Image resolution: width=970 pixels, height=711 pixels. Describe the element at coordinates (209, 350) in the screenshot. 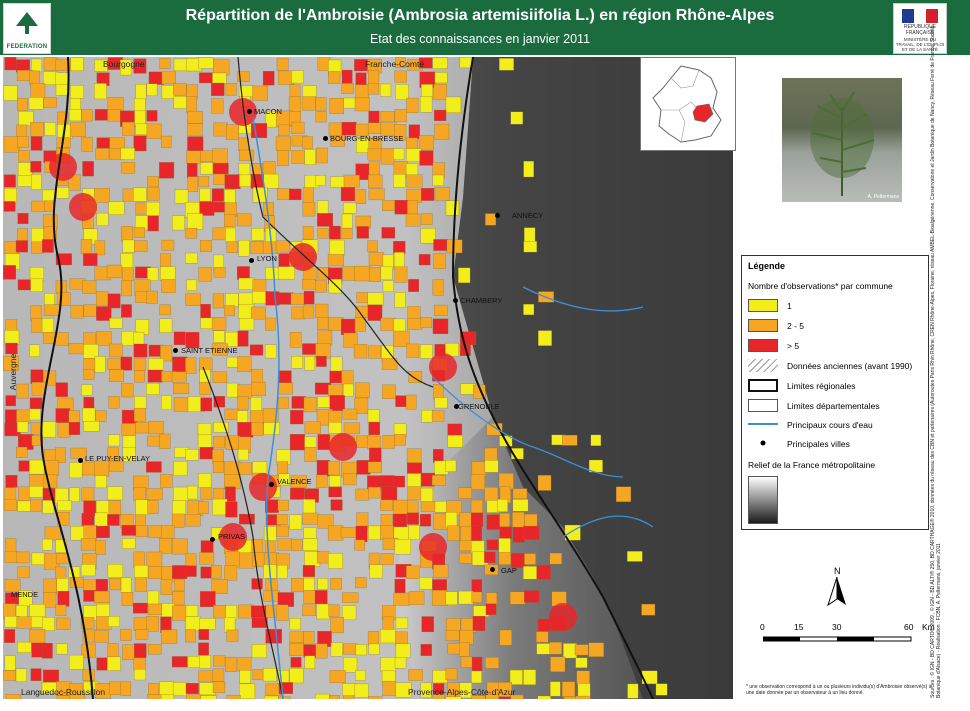

I see `city-saint-etienne: SAINT ETIENNE` at that location.